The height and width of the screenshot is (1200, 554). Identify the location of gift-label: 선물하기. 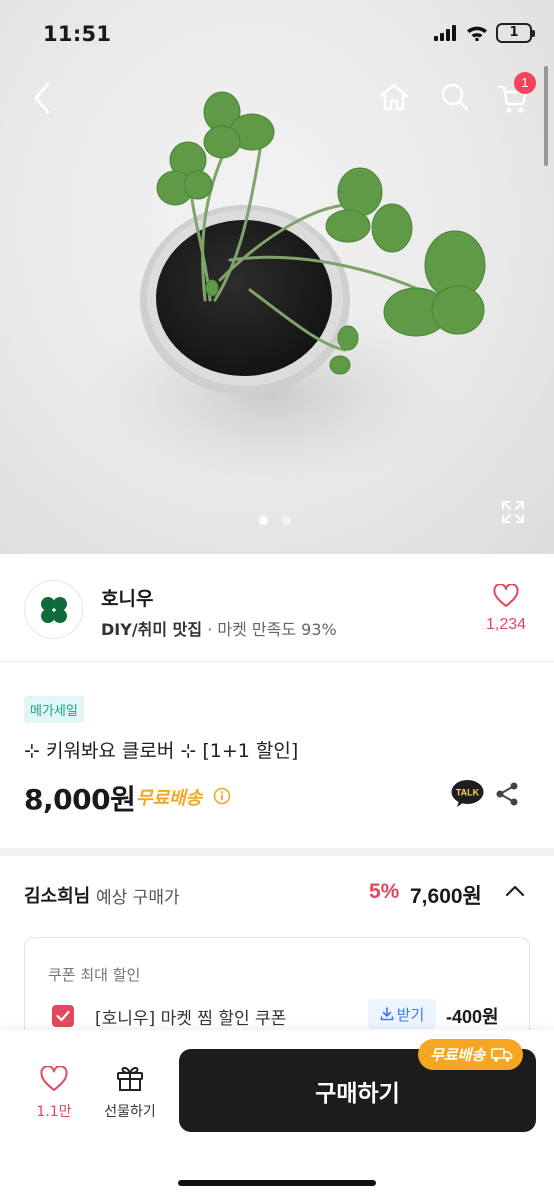
(130, 1112).